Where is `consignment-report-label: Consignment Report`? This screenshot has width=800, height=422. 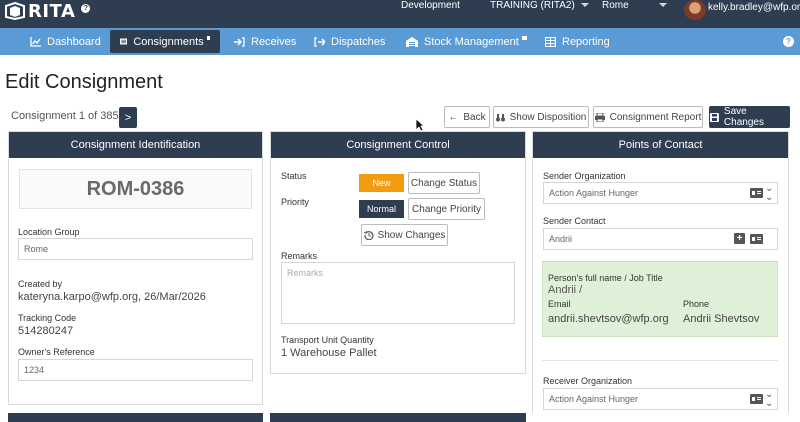
consignment-report-label: Consignment Report is located at coordinates (655, 117).